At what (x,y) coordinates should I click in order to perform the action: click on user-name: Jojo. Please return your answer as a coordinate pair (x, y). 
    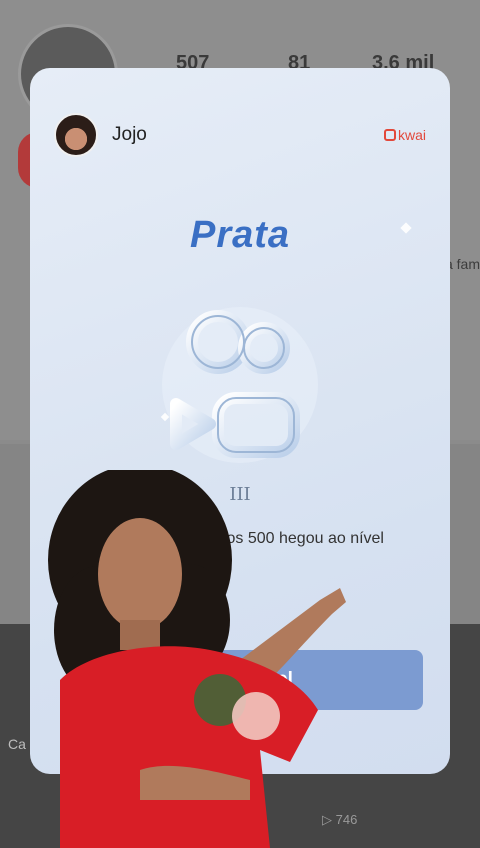
    Looking at the image, I should click on (129, 134).